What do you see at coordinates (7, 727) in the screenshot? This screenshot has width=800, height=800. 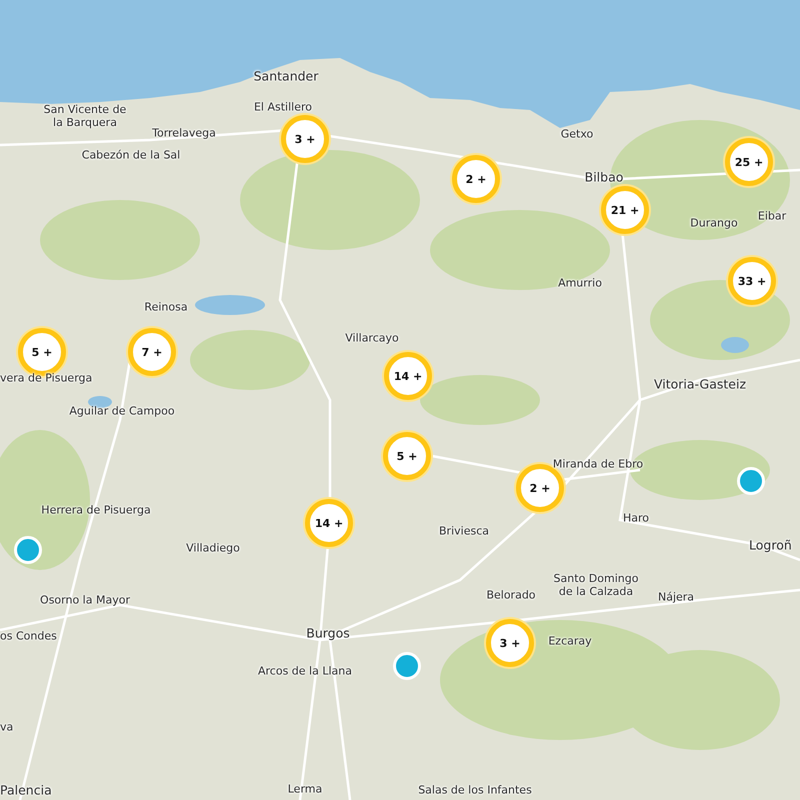 I see `place-label: va` at bounding box center [7, 727].